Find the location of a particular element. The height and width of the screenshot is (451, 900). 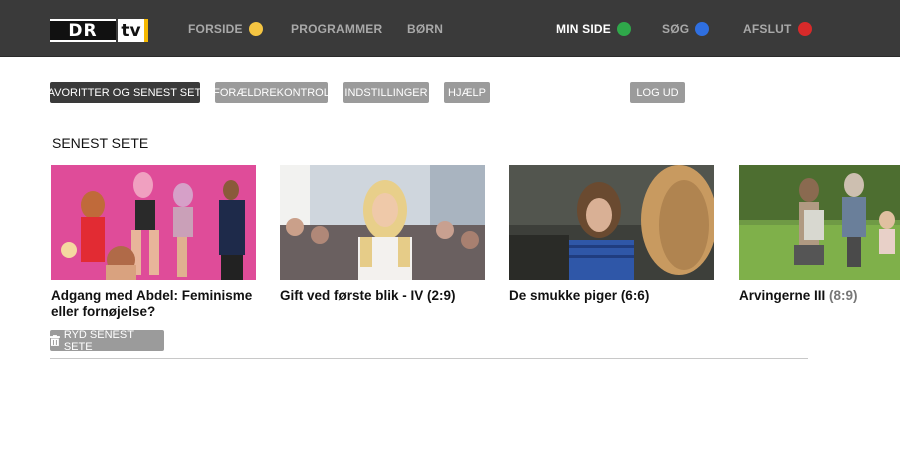

settings-button: INDSTILLINGER is located at coordinates (386, 92).